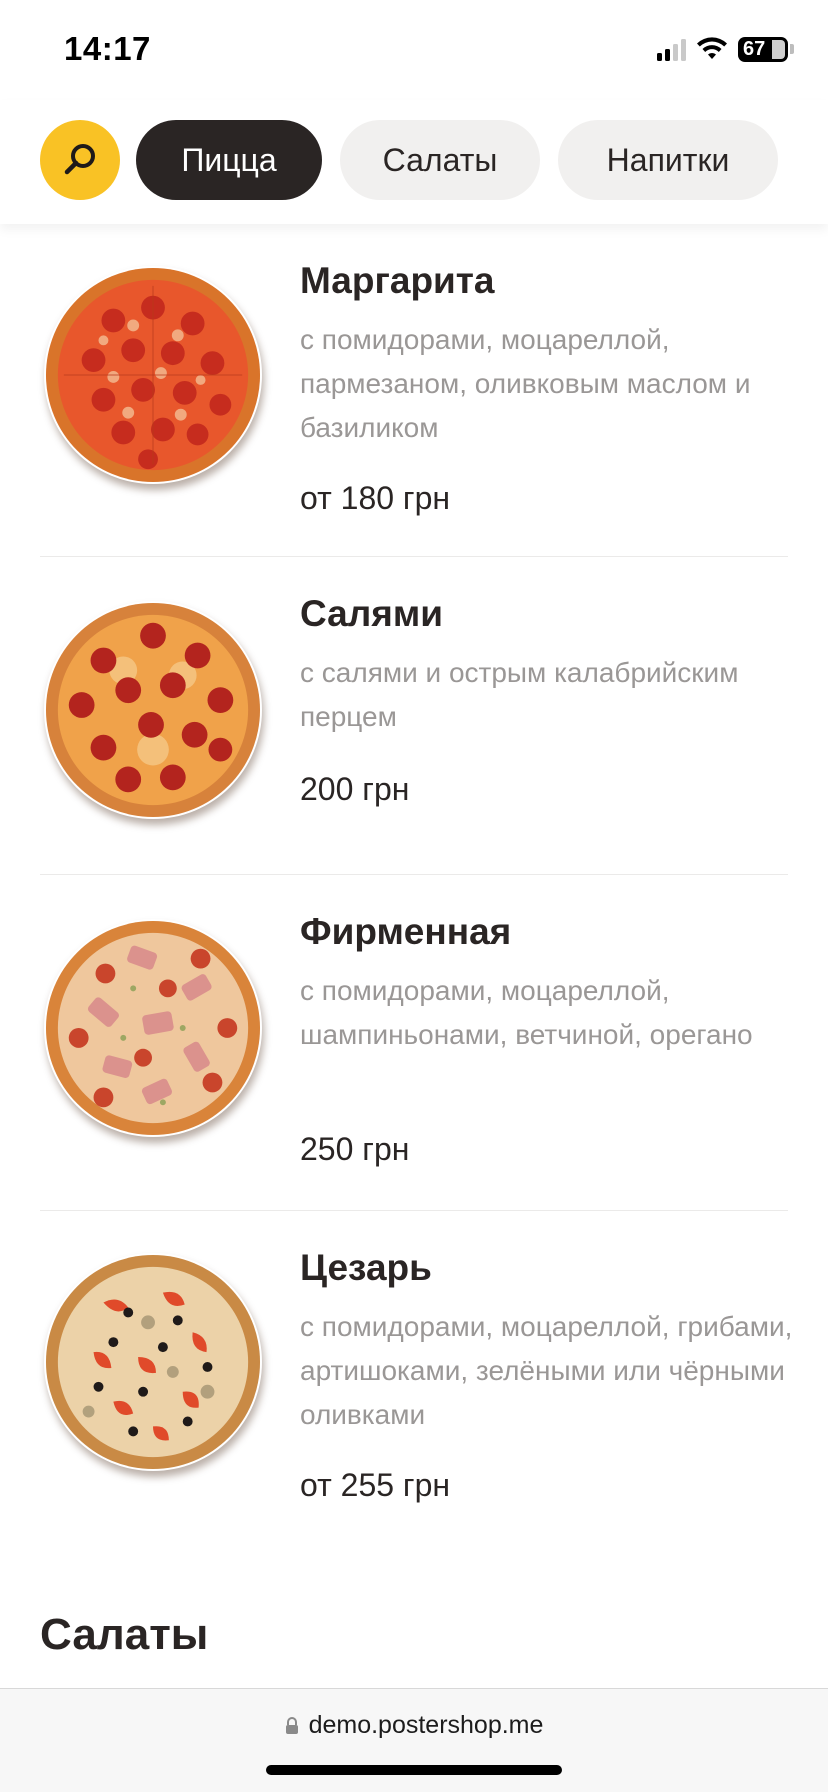  What do you see at coordinates (355, 1149) in the screenshot?
I see `item-price: 250 грн` at bounding box center [355, 1149].